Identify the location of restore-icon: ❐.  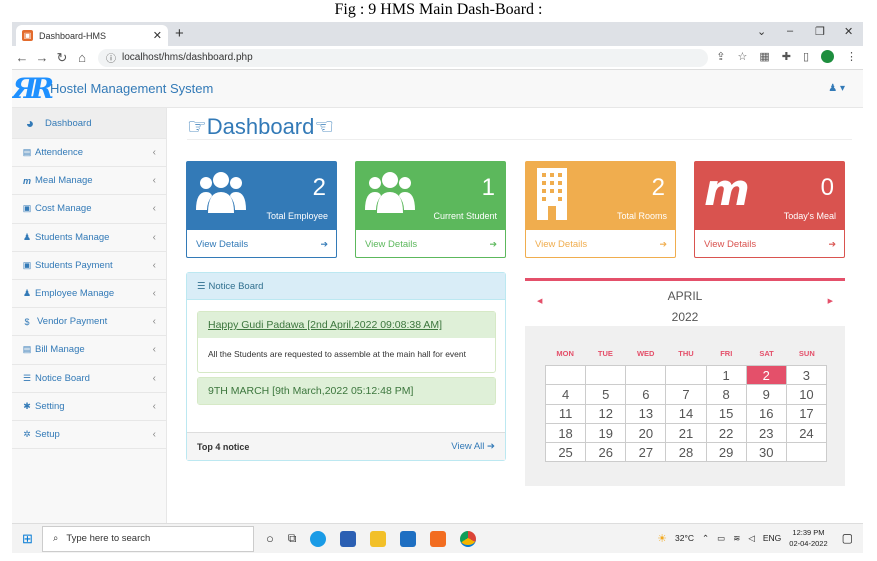
(820, 31).